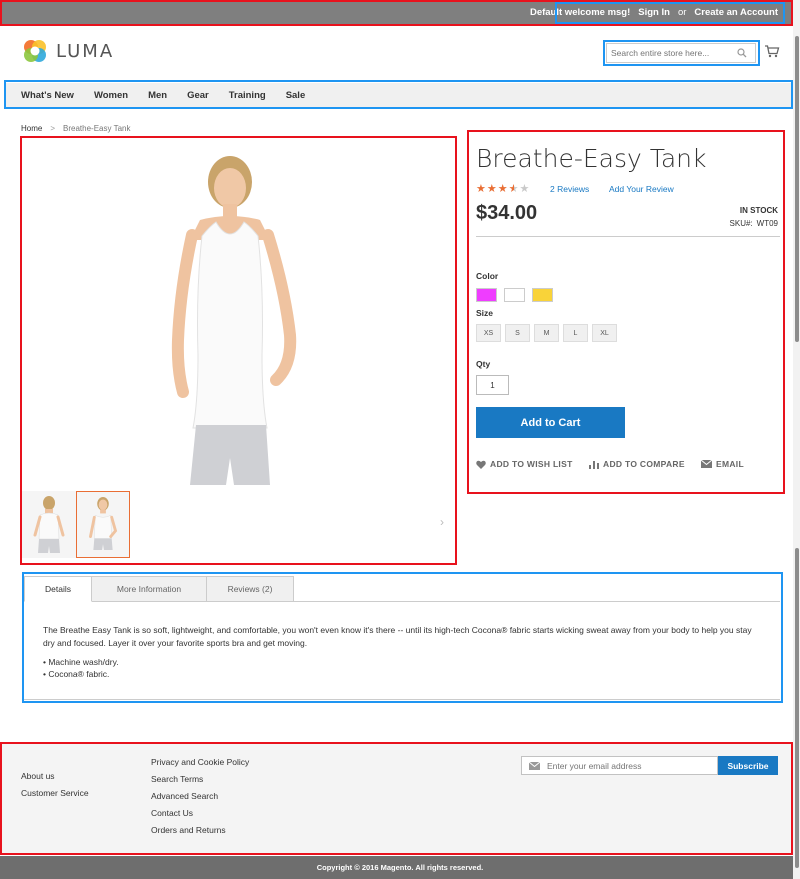 The image size is (800, 879). Describe the element at coordinates (250, 589) in the screenshot. I see `tab-reviews: Reviews (2)` at that location.